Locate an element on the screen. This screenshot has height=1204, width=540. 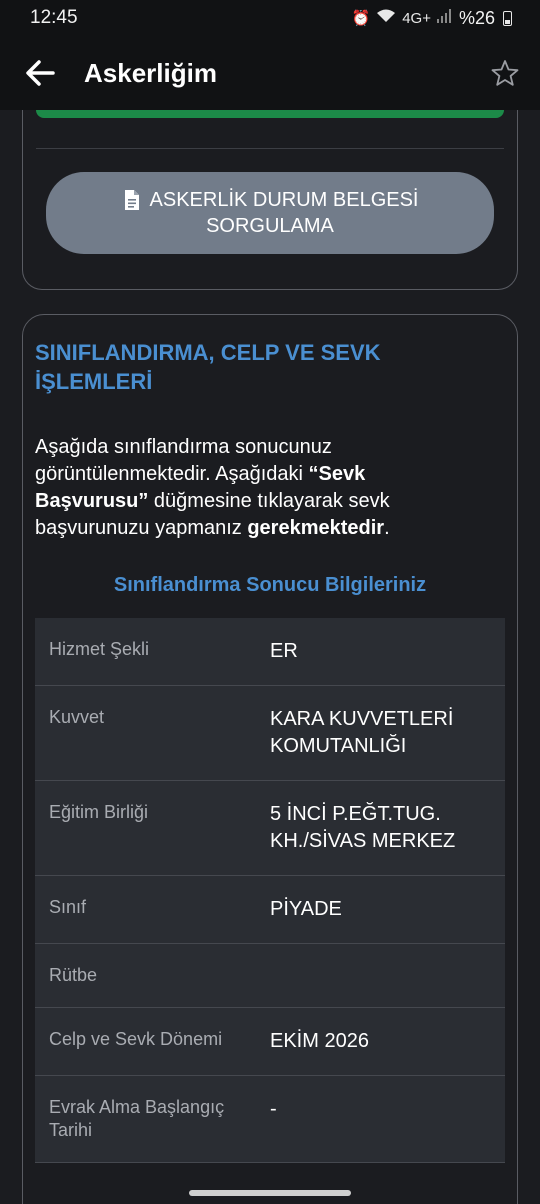
table-row: Rütbe is located at coordinates (270, 976).